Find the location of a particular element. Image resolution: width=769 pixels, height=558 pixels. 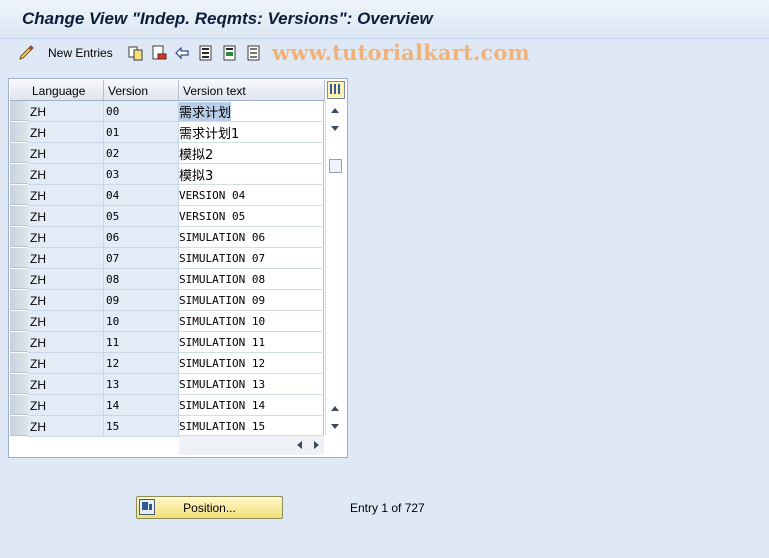

vertical-scrollbar is located at coordinates (335, 268).